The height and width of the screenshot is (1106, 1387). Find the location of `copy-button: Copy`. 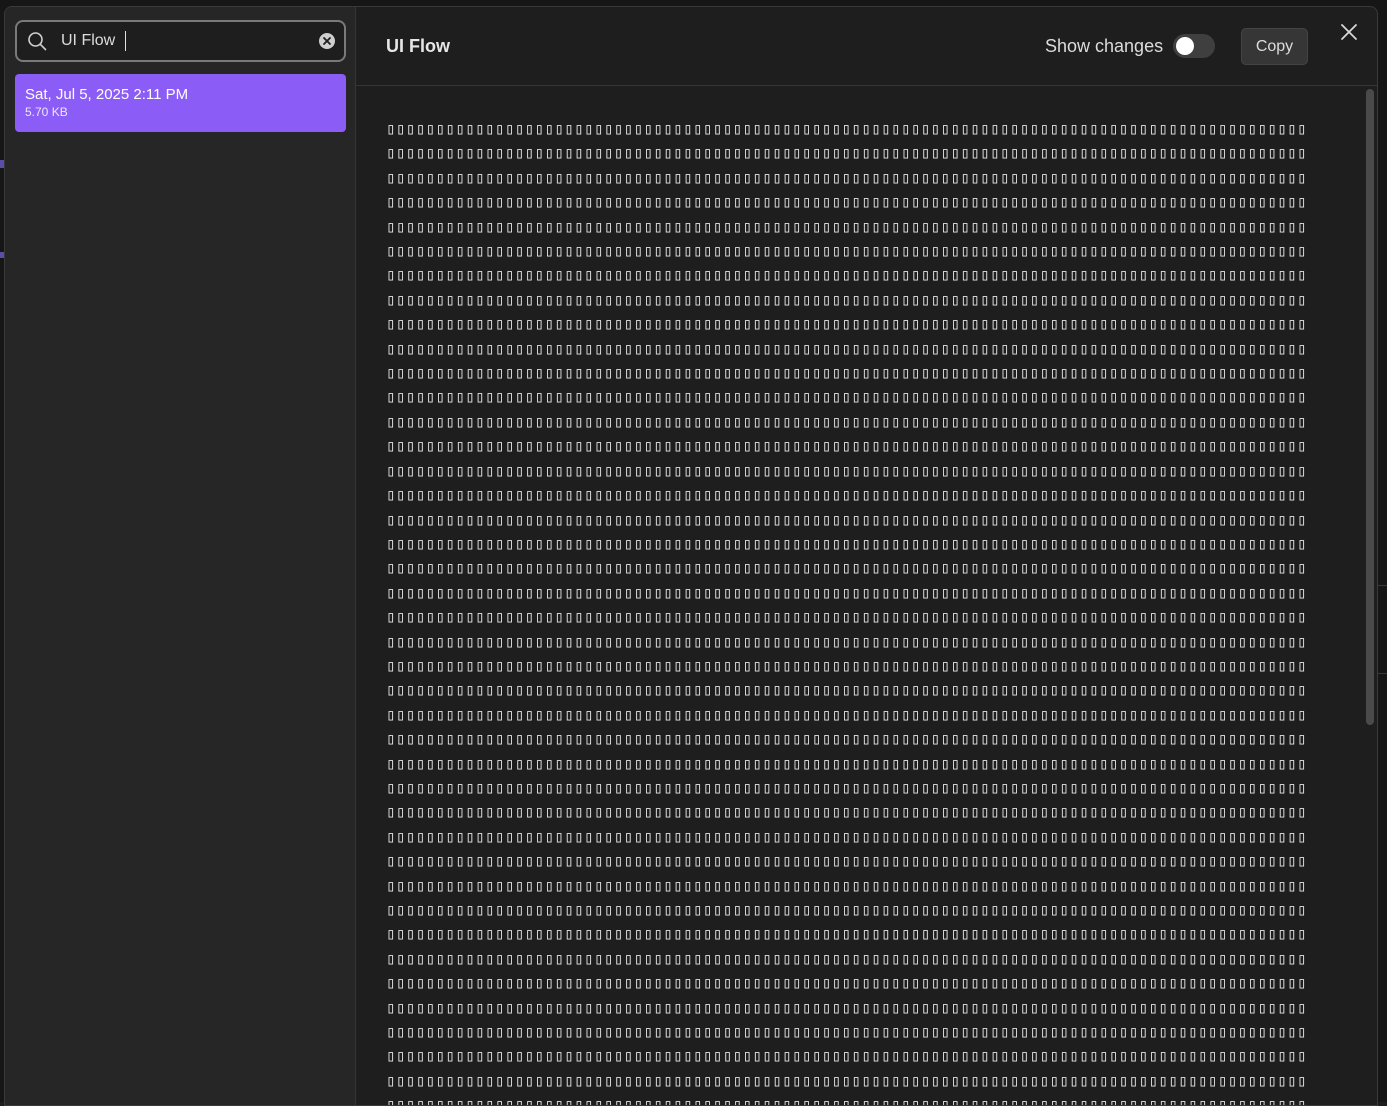

copy-button: Copy is located at coordinates (1274, 46).